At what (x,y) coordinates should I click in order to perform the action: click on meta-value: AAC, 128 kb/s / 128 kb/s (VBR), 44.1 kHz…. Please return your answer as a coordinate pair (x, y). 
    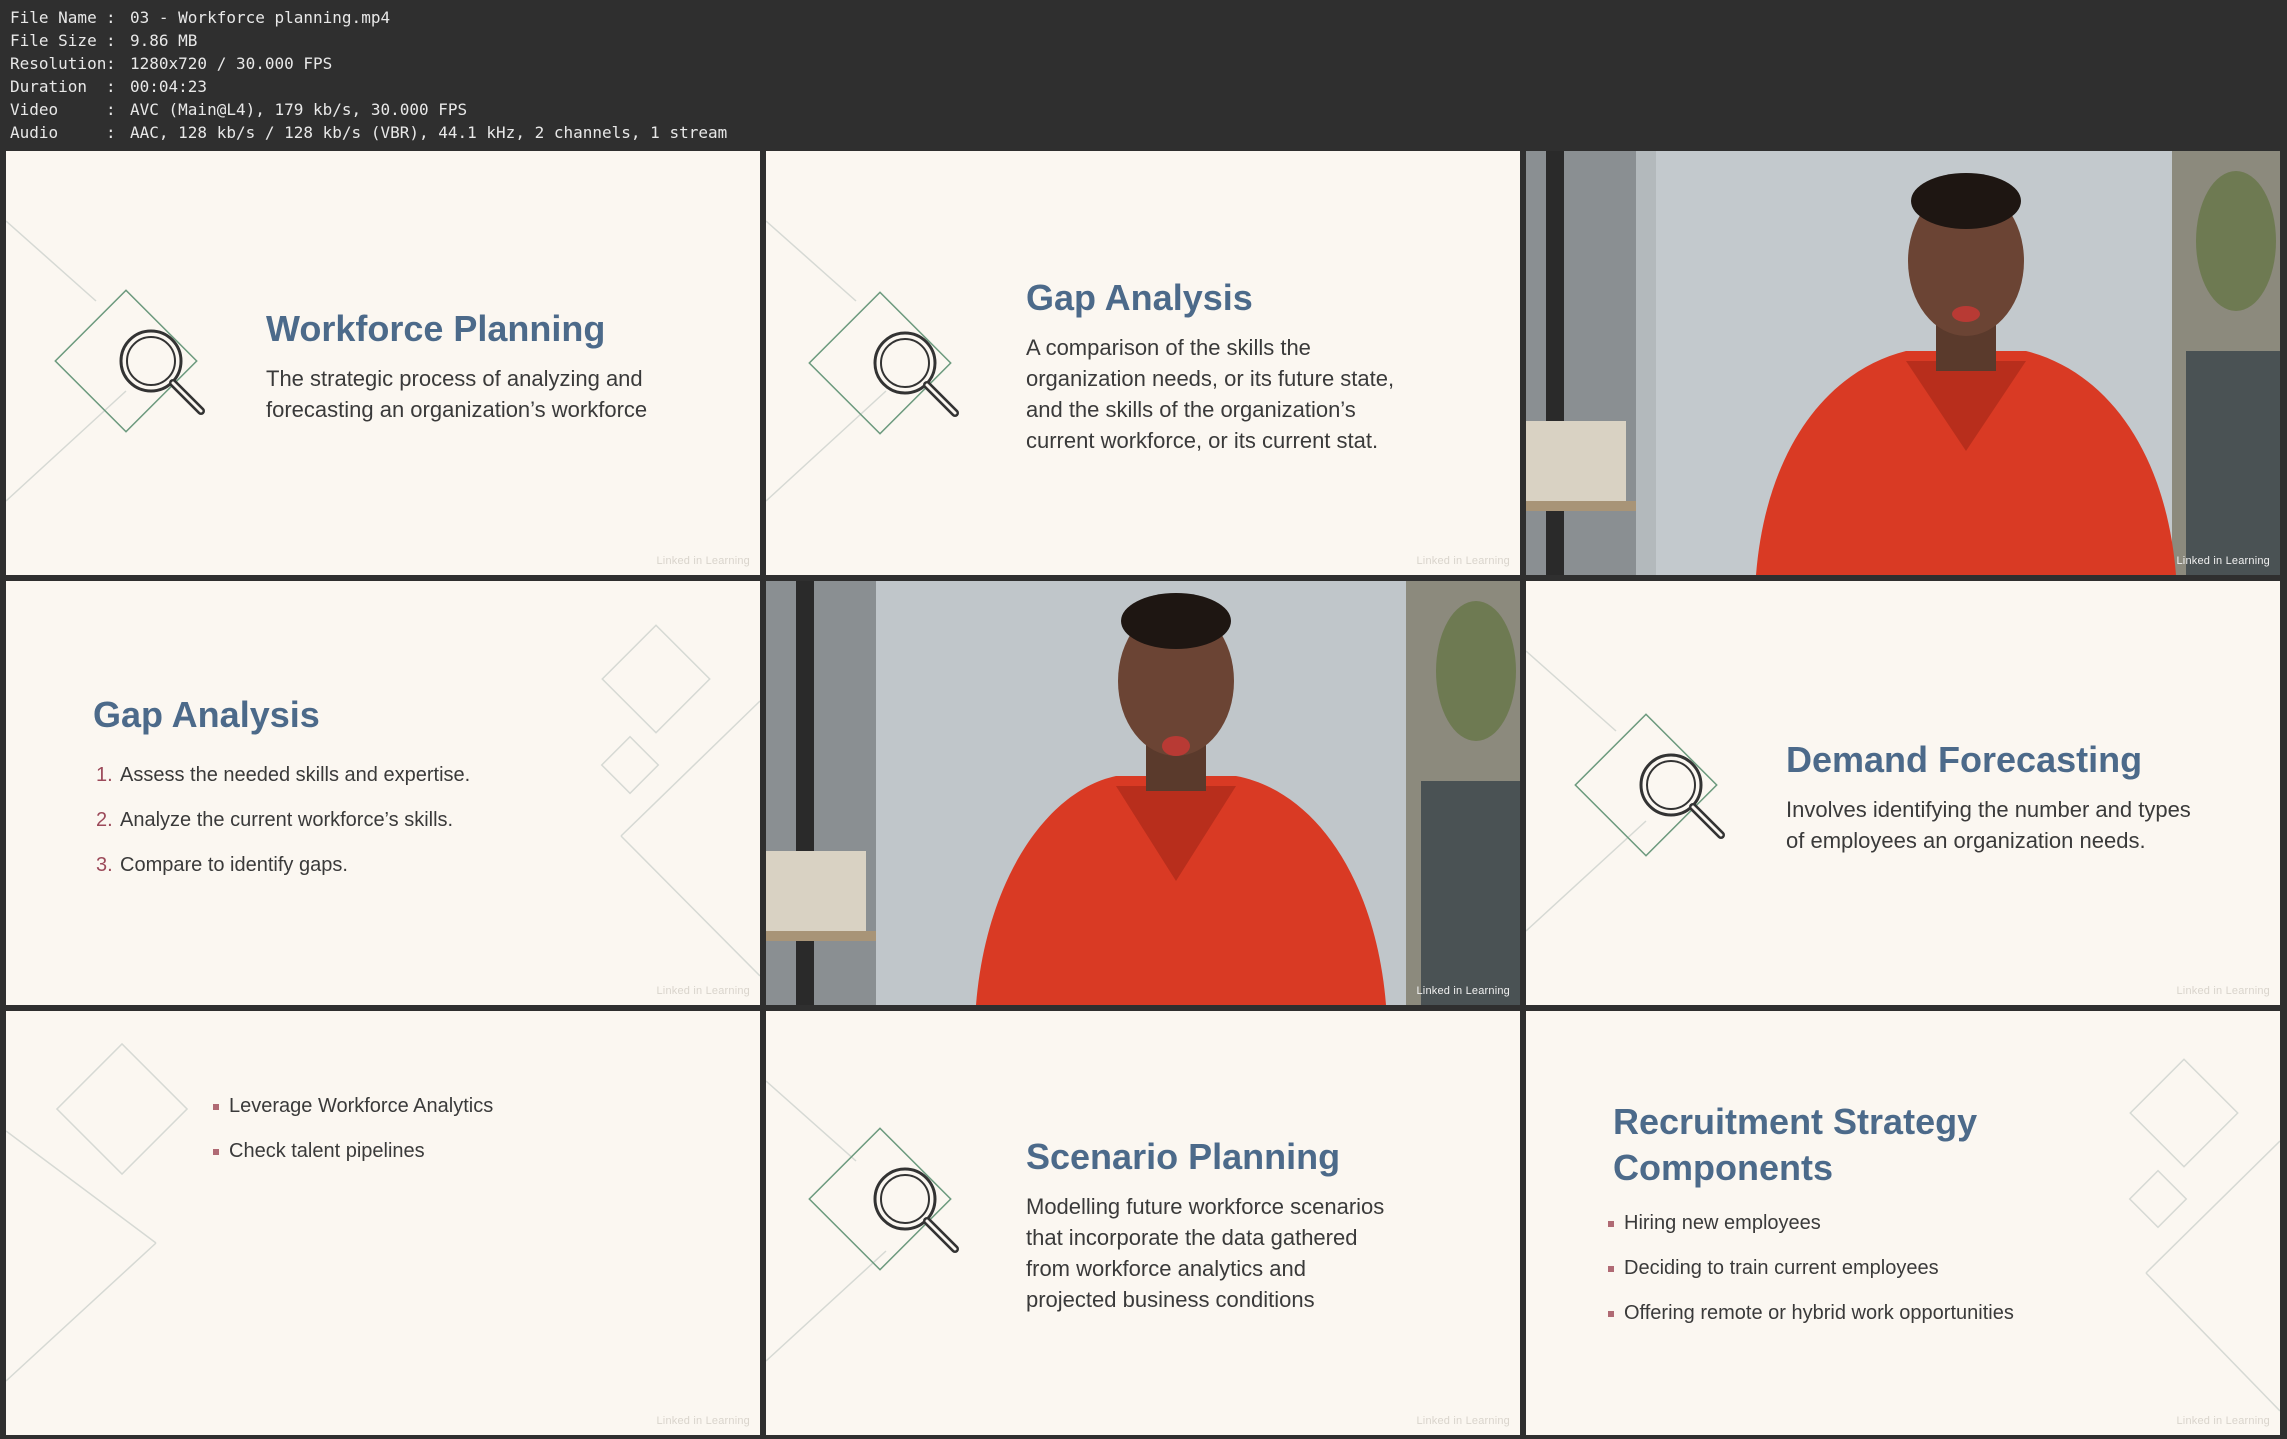
    Looking at the image, I should click on (429, 132).